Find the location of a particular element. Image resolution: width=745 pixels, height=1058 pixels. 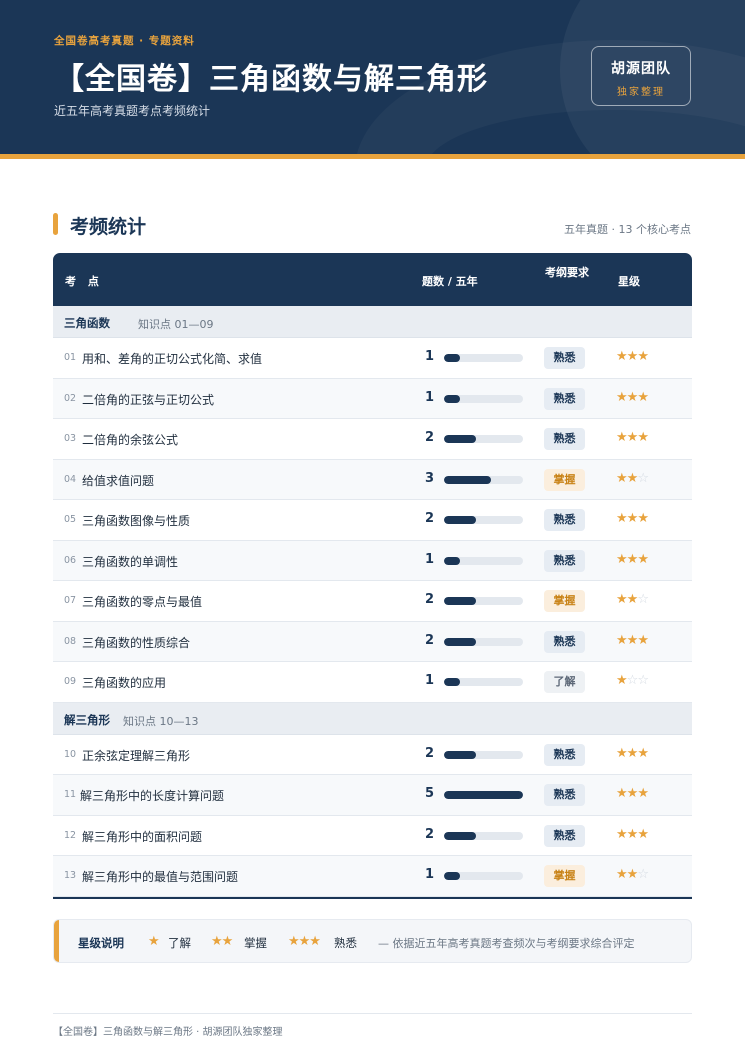

group-name: 解三角形 is located at coordinates (87, 719).